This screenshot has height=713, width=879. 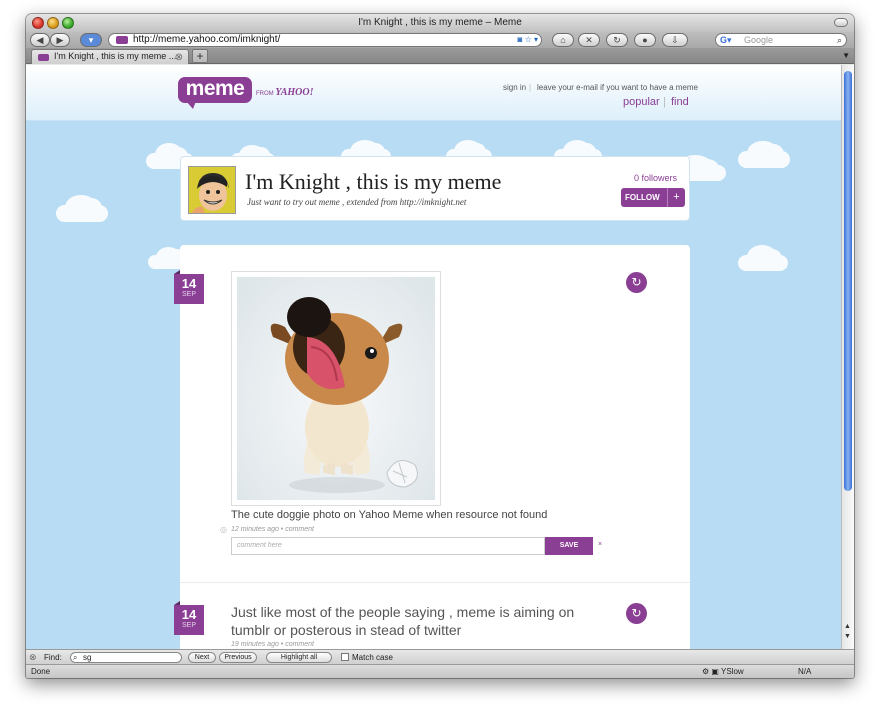 I want to click on site-favicon-icon, so click(x=122, y=40).